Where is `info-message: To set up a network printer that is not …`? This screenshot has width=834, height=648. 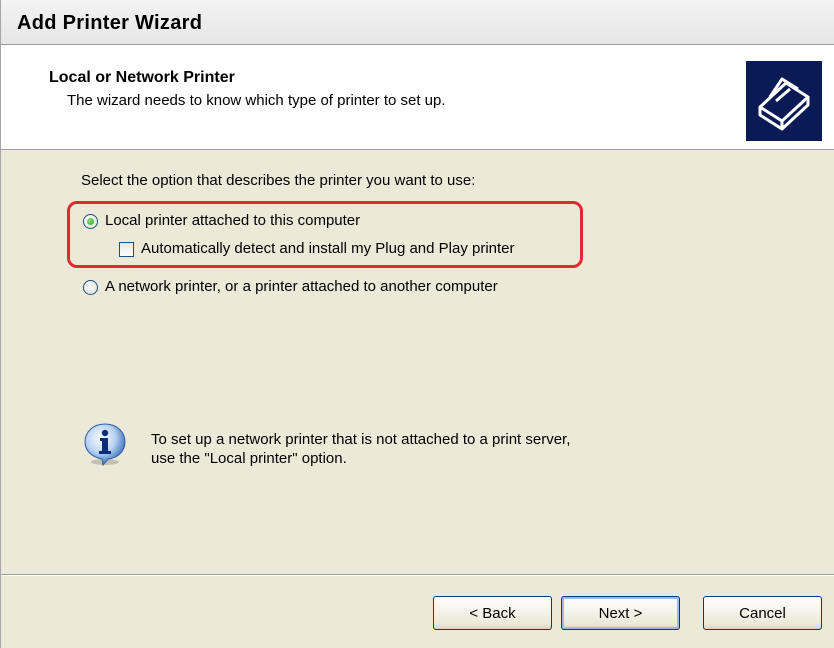 info-message: To set up a network printer that is not … is located at coordinates (360, 449).